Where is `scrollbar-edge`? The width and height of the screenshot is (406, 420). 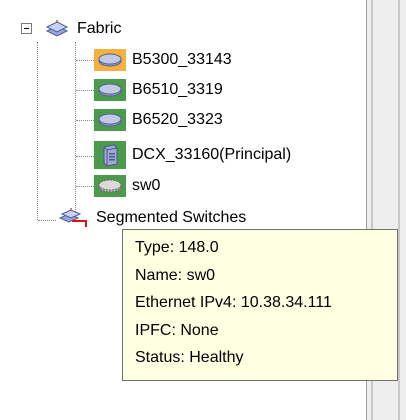
scrollbar-edge is located at coordinates (399, 210).